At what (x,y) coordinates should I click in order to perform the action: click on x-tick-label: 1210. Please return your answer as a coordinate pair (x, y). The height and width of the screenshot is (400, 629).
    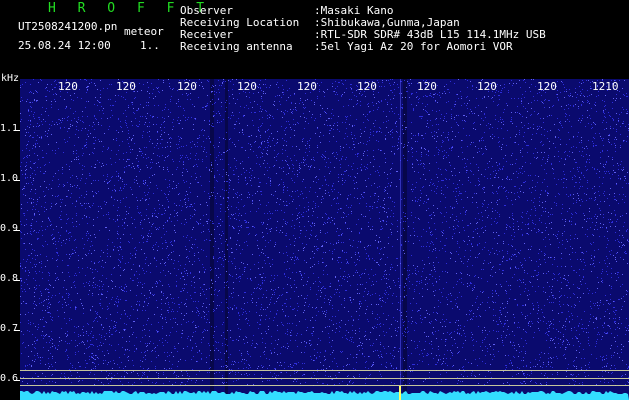
    Looking at the image, I should click on (605, 86).